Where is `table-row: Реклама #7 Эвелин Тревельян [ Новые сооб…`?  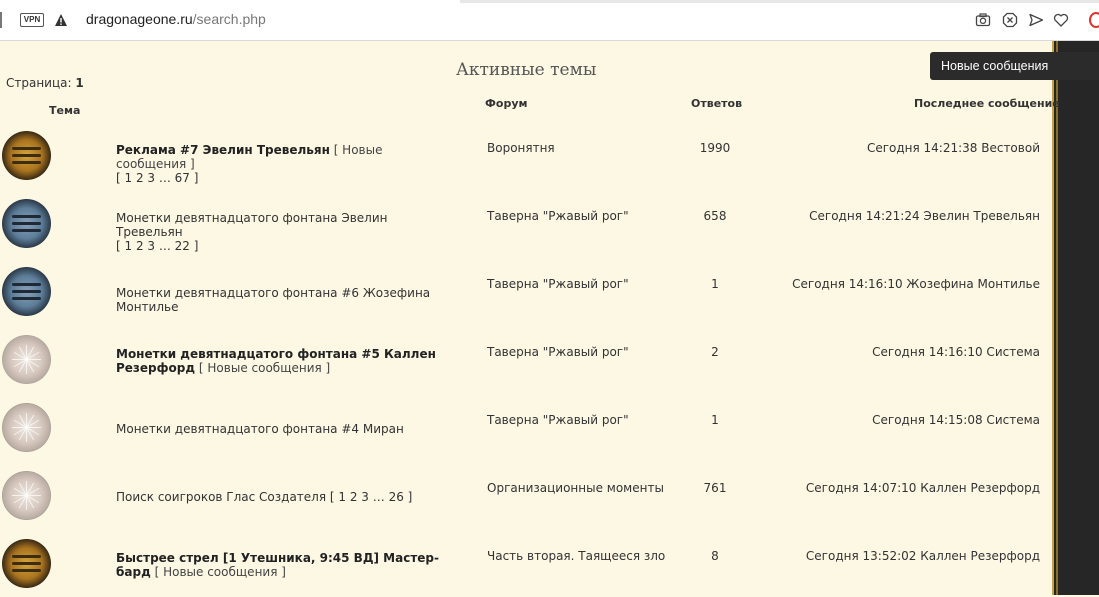
table-row: Реклама #7 Эвелин Тревельян [ Новые сооб… is located at coordinates (525, 155).